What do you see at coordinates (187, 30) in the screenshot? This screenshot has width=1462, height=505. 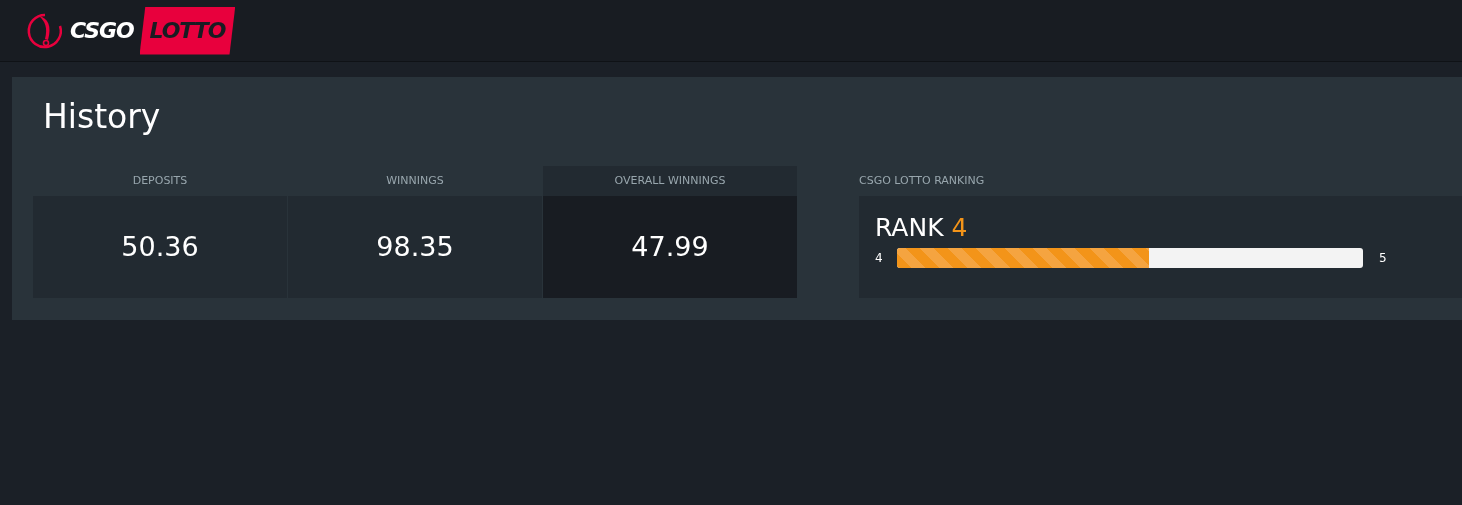 I see `logo-badge: LOTTO` at bounding box center [187, 30].